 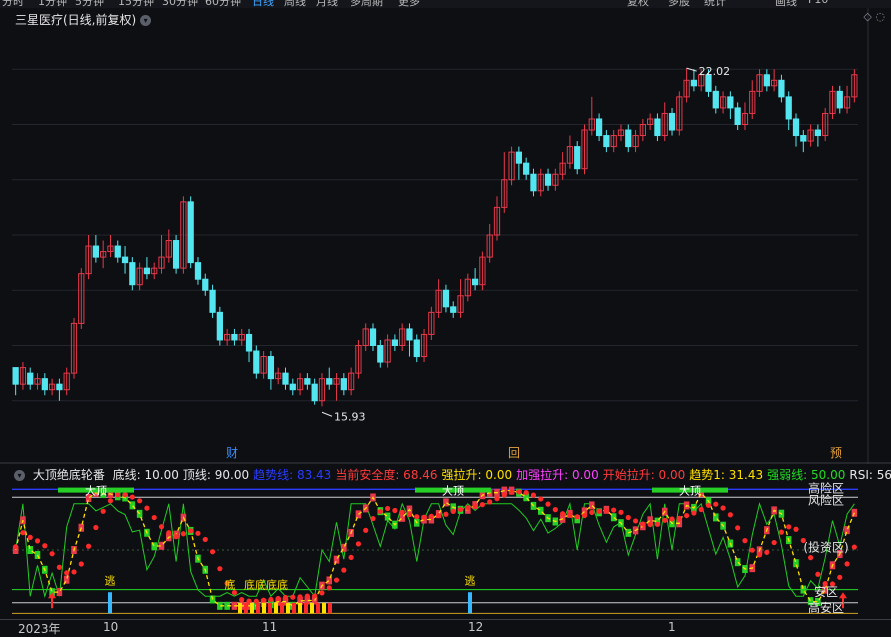 What do you see at coordinates (870, 475) in the screenshot?
I see `indicator-param: RSI: 56.95` at bounding box center [870, 475].